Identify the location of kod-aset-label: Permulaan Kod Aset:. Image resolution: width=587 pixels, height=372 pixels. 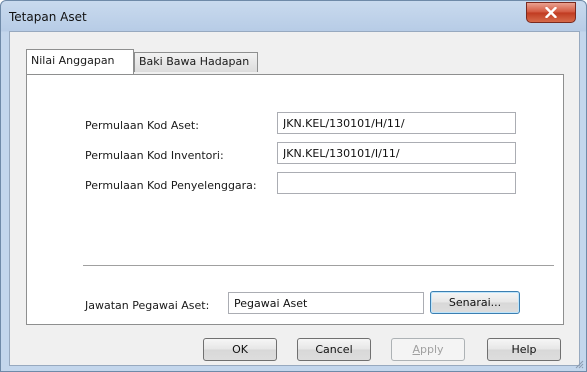
(142, 125).